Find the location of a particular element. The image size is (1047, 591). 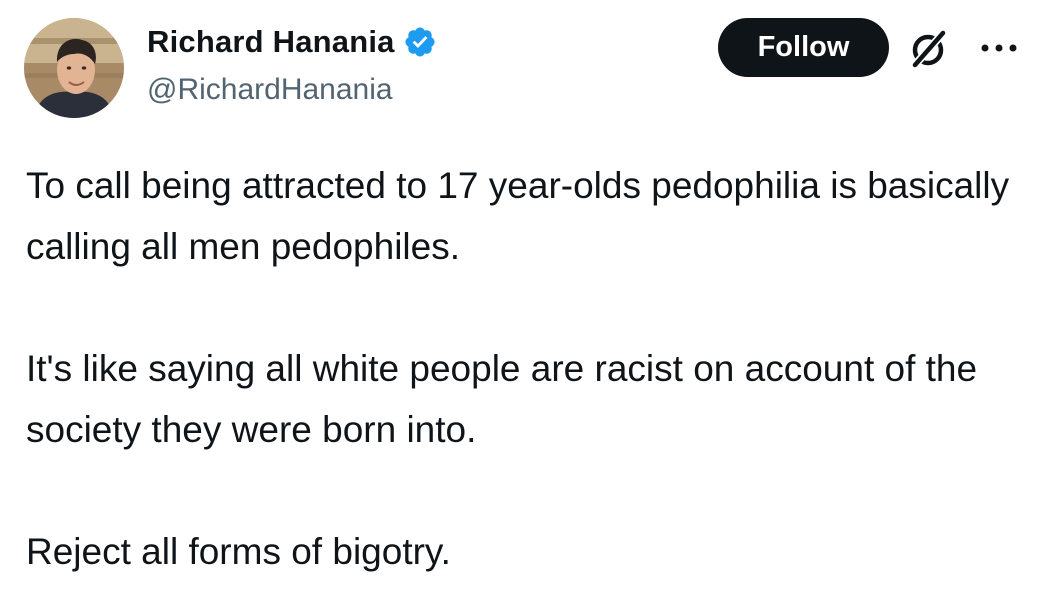

author-handle: @RichardHanania is located at coordinates (270, 90).